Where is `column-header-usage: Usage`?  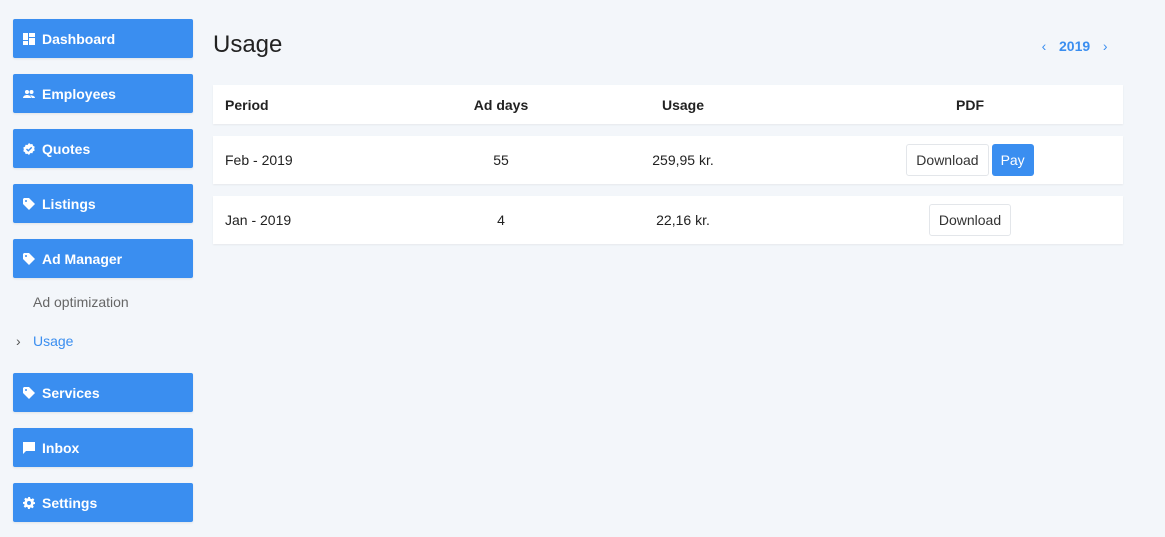 column-header-usage: Usage is located at coordinates (683, 104).